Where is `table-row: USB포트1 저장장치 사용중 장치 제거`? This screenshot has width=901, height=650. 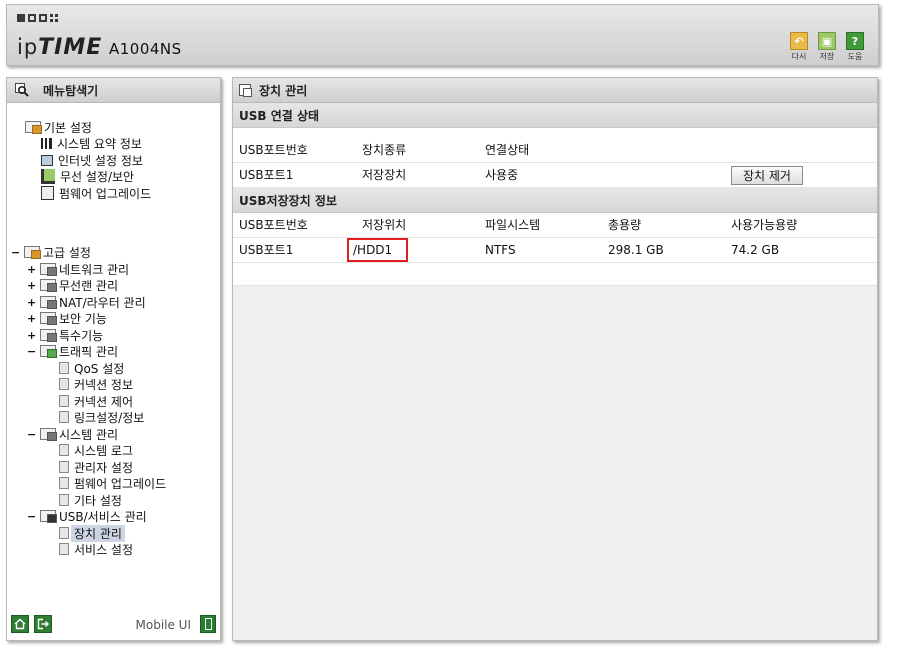
table-row: USB포트1 저장장치 사용중 장치 제거 is located at coordinates (555, 175).